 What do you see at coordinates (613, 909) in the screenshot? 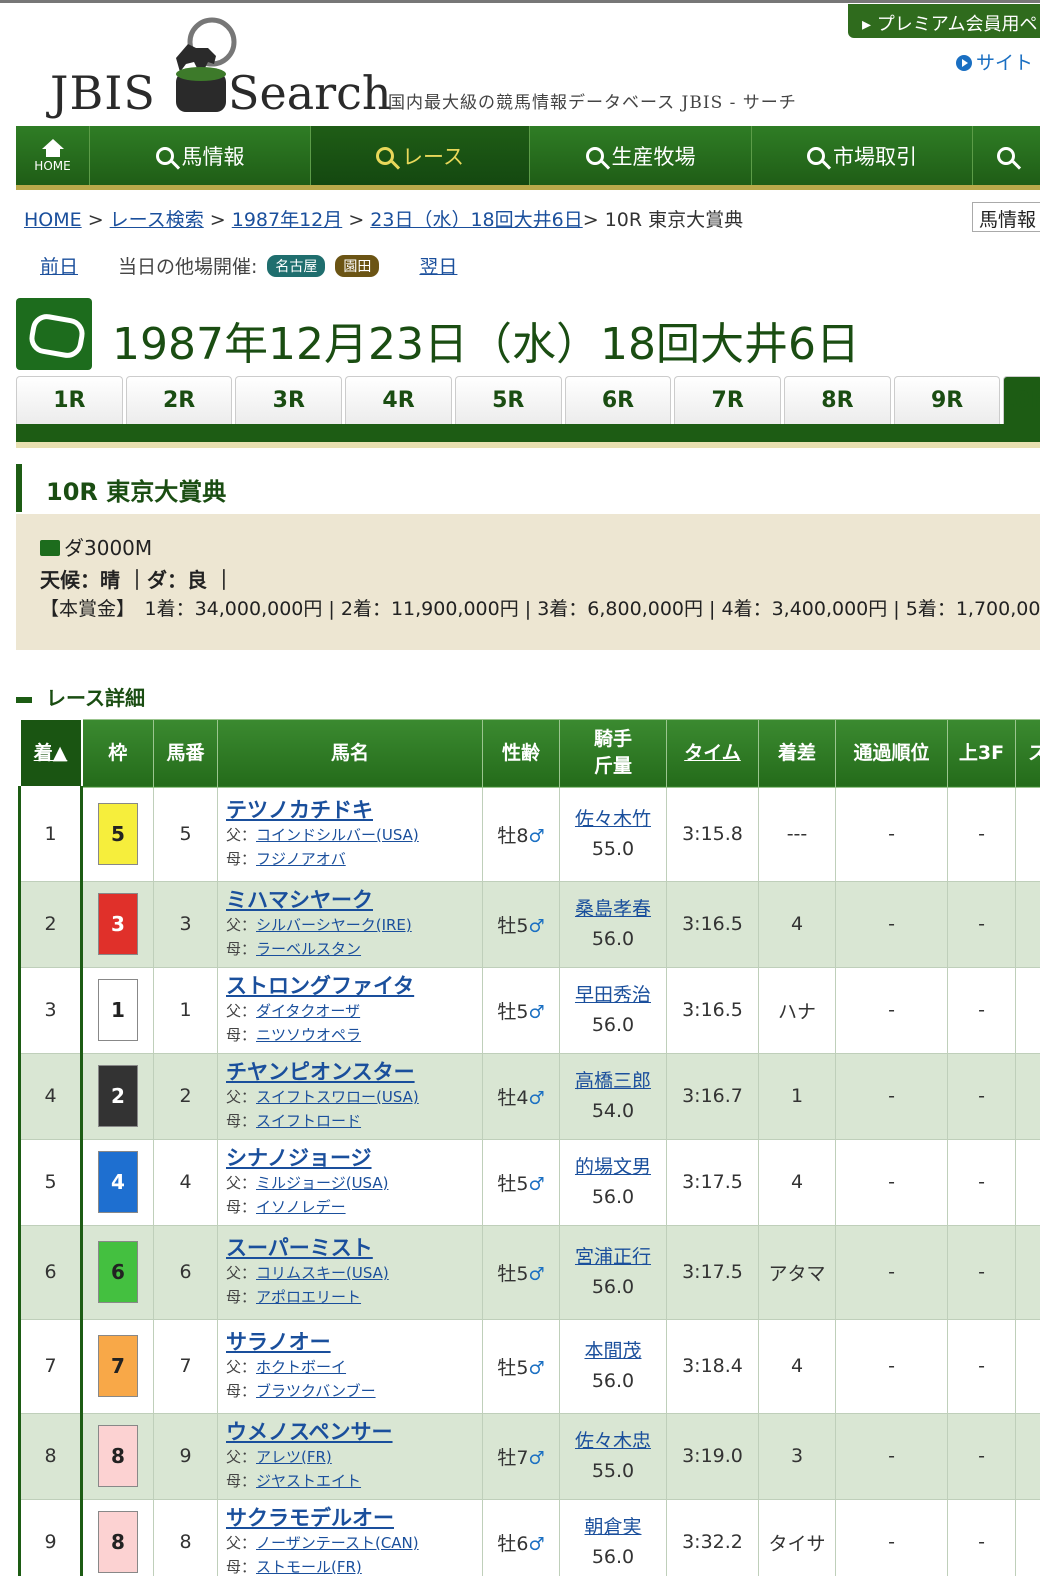
I see `jockey-link: 桑島孝春` at bounding box center [613, 909].